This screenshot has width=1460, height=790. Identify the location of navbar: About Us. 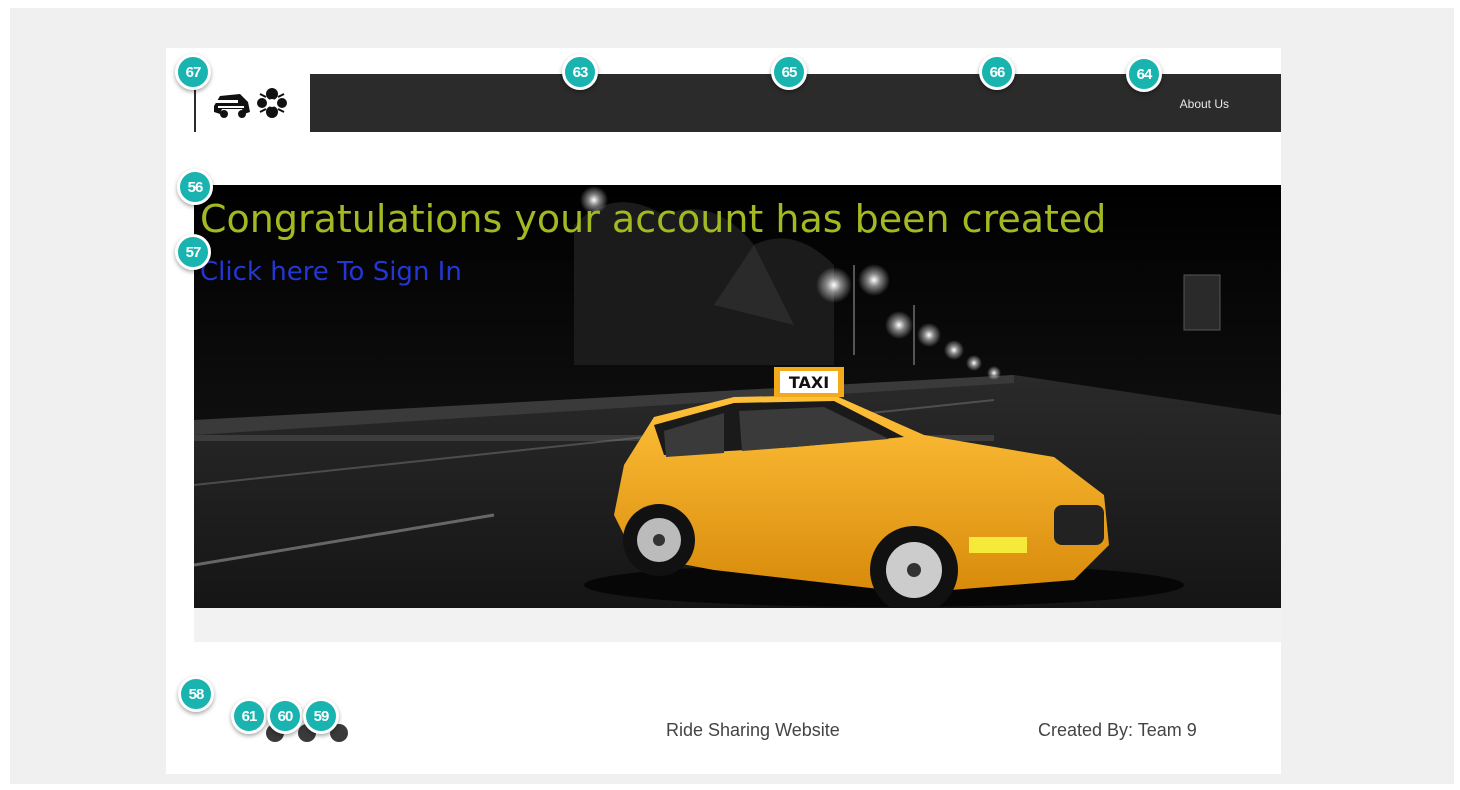
(737, 103).